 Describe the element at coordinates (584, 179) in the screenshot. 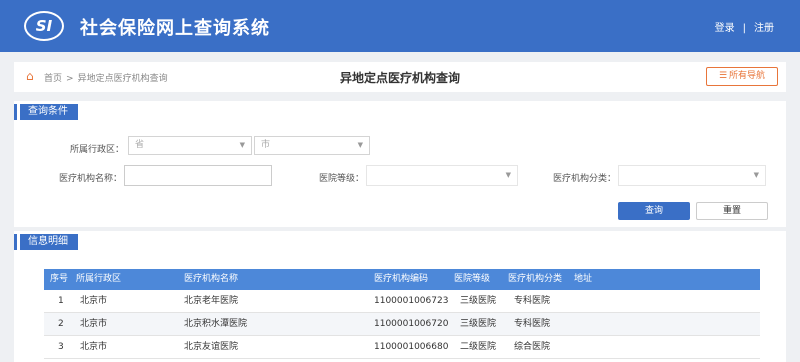

I see `institution-category-label: 医疗机构分类：` at that location.